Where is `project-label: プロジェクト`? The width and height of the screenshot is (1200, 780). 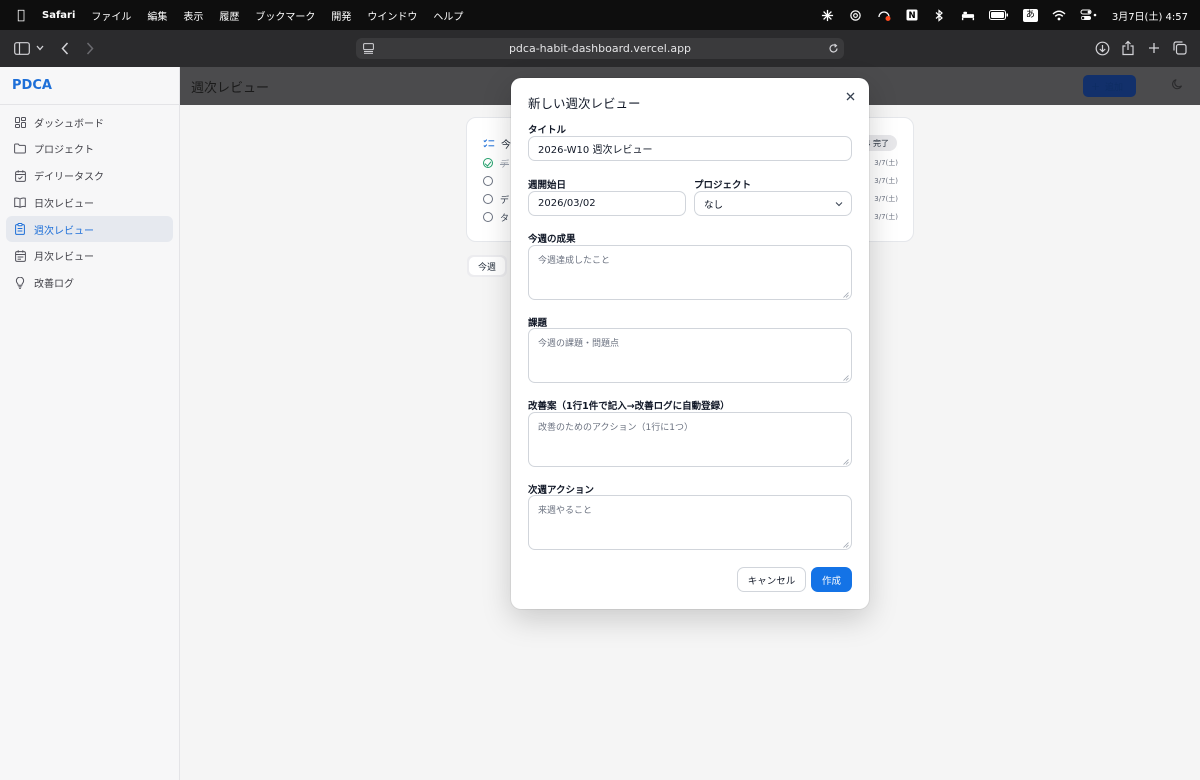 project-label: プロジェクト is located at coordinates (723, 185).